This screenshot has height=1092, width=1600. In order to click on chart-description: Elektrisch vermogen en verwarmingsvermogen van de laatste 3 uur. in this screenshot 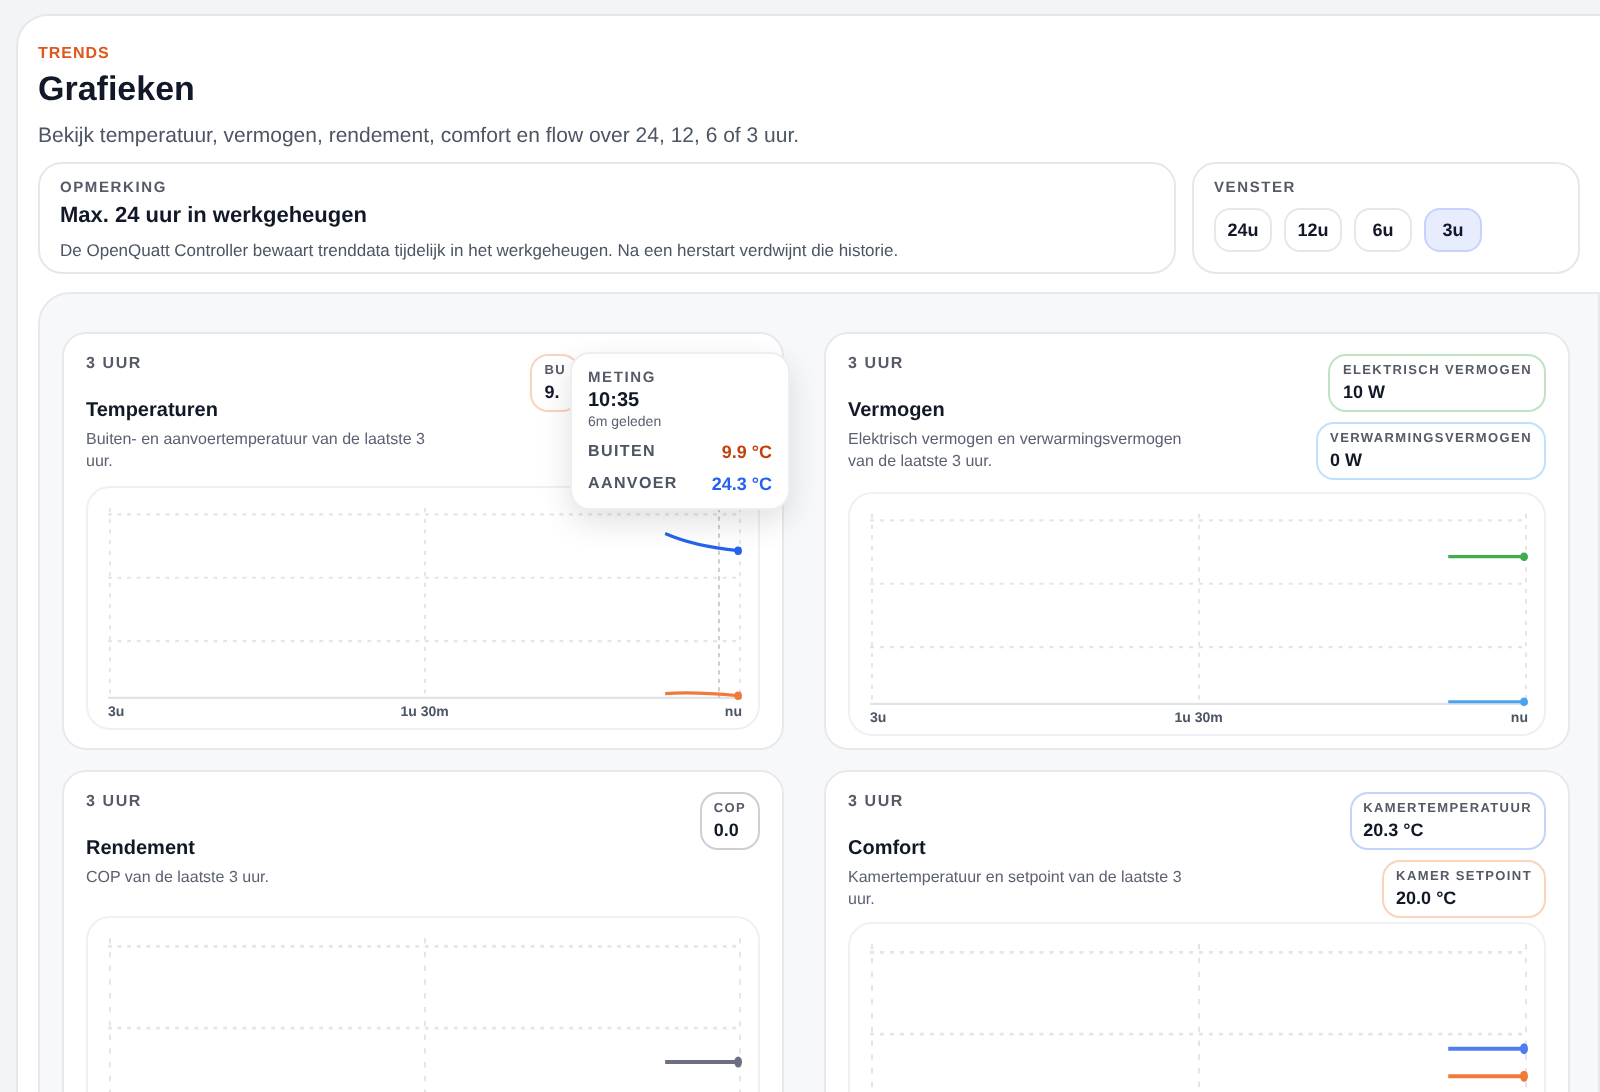, I will do `click(1016, 450)`.